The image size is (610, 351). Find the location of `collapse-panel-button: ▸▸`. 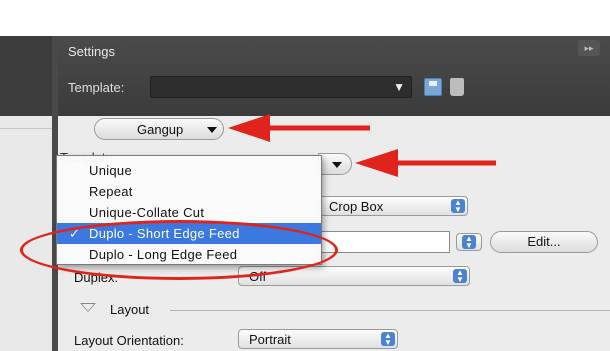

collapse-panel-button: ▸▸ is located at coordinates (589, 48).